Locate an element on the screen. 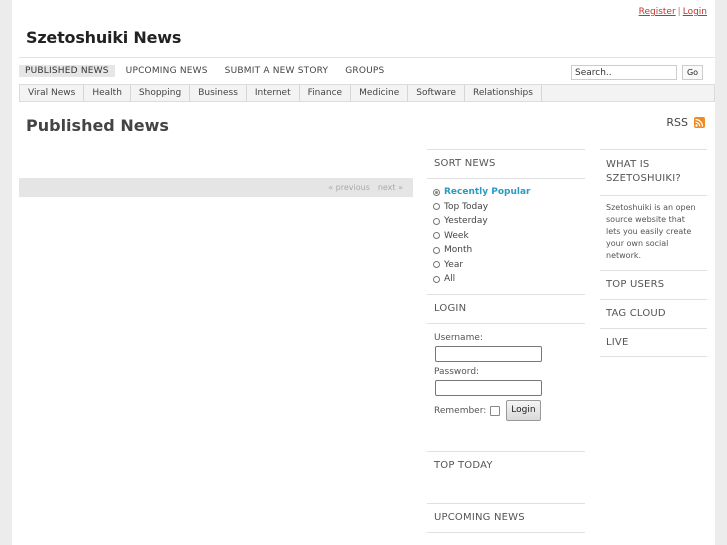  remember-row: Remember: Login is located at coordinates (506, 410).